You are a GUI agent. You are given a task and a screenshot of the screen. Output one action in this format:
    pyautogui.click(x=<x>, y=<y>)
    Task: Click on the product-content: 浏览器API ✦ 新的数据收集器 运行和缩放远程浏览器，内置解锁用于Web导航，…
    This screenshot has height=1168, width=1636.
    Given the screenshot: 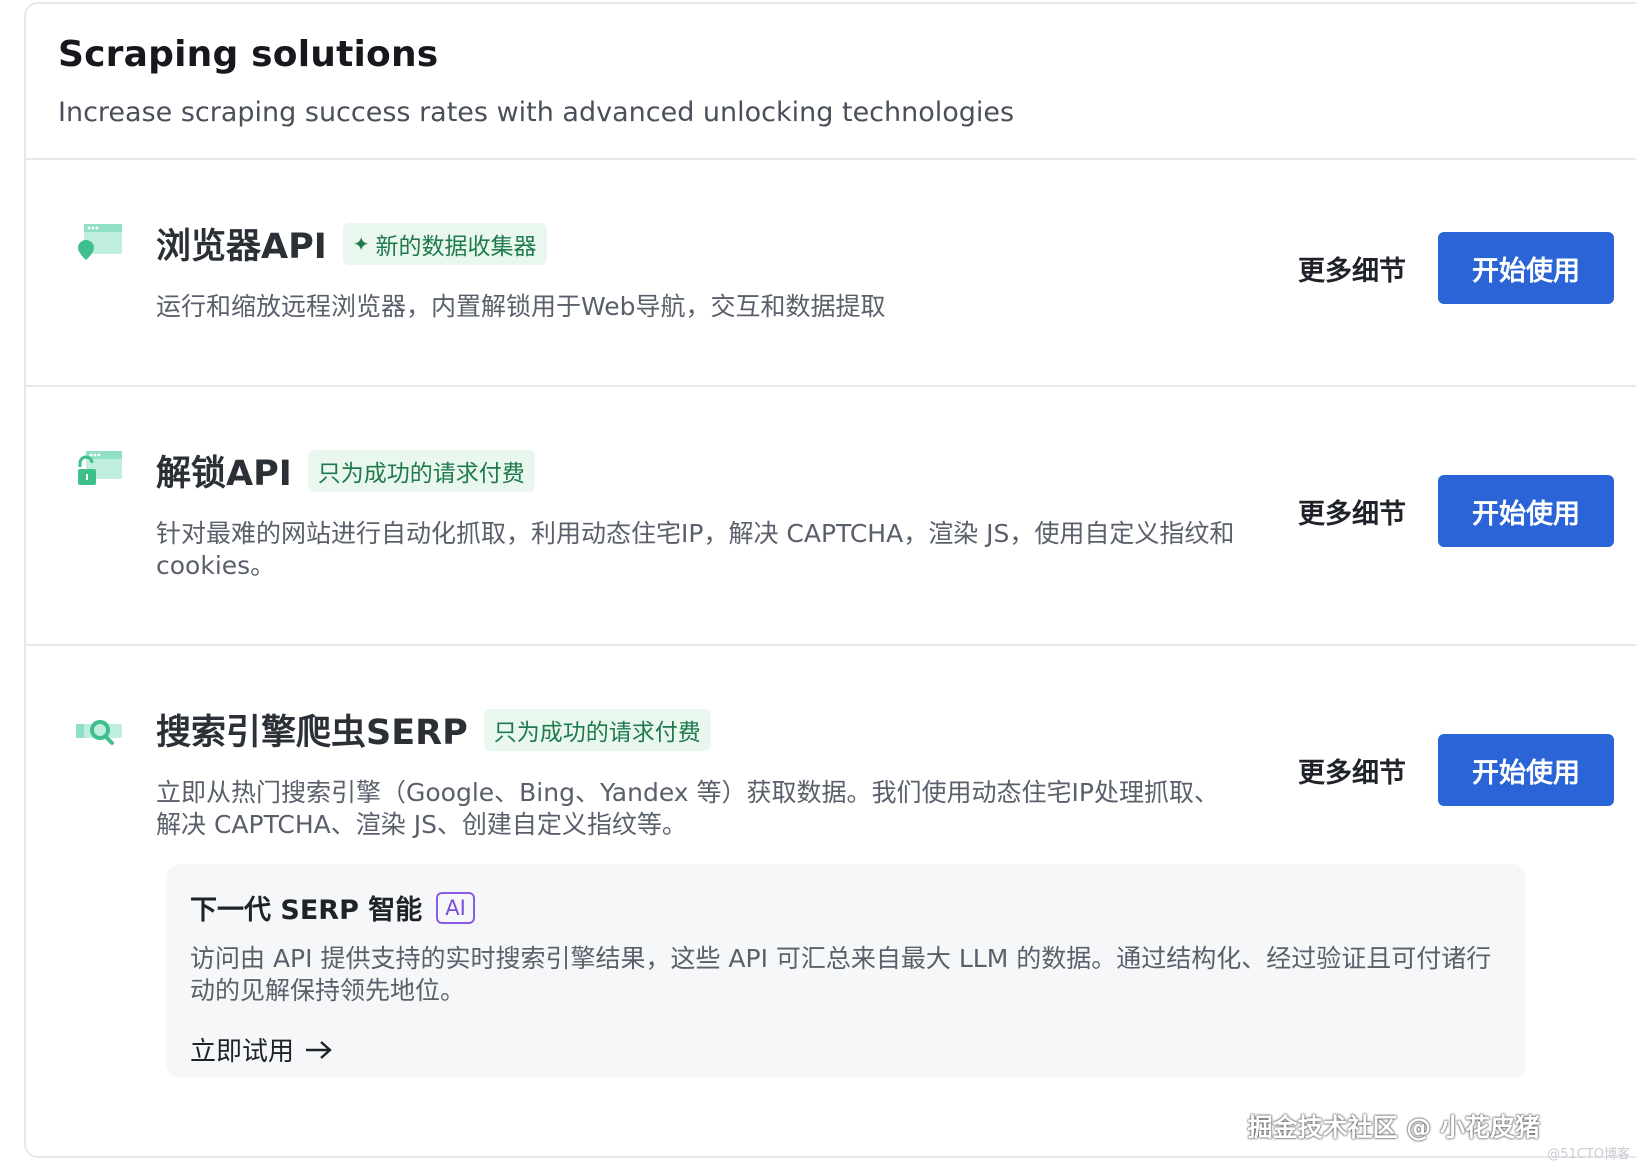 What is the action you would take?
    pyautogui.click(x=696, y=270)
    